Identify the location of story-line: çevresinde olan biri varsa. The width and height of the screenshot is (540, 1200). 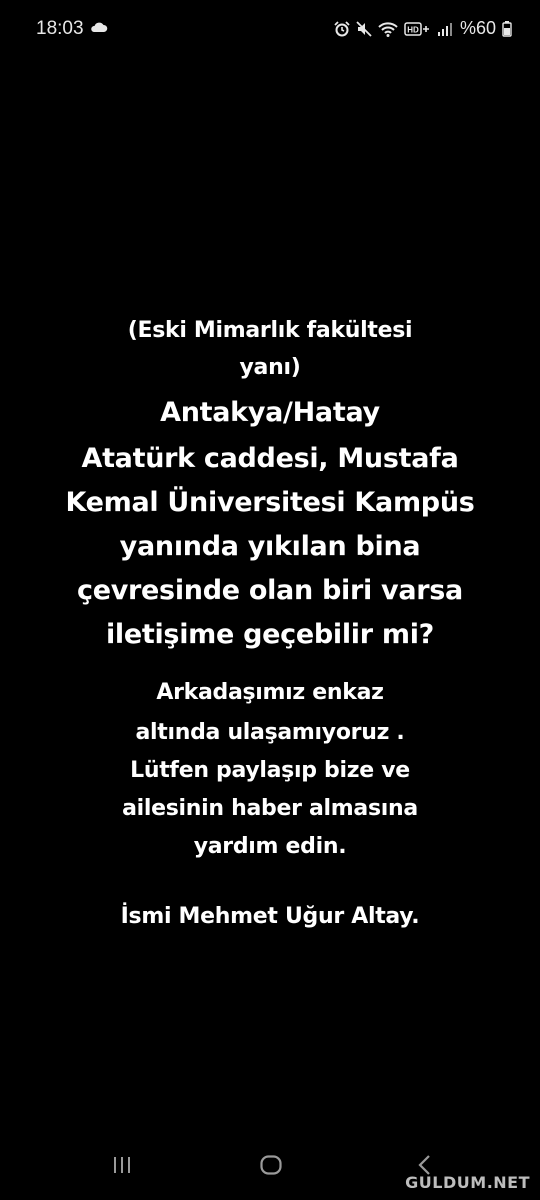
(270, 590).